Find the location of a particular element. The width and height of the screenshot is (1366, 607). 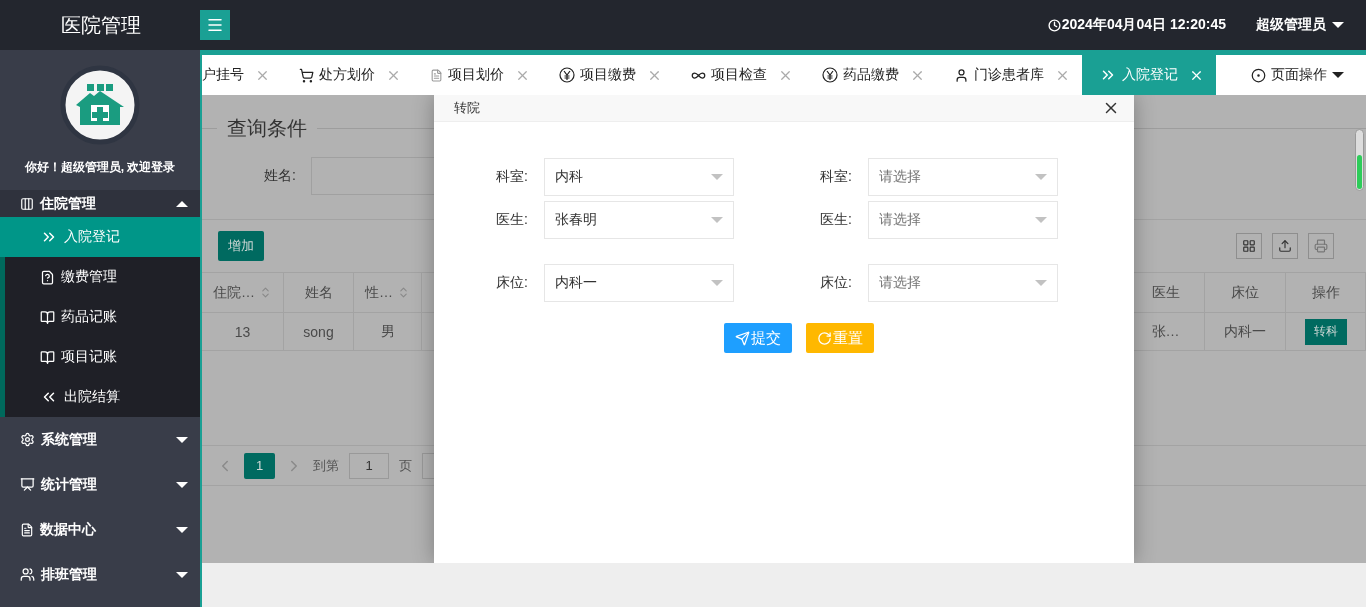

tab-label: 项目缴费 is located at coordinates (608, 75).